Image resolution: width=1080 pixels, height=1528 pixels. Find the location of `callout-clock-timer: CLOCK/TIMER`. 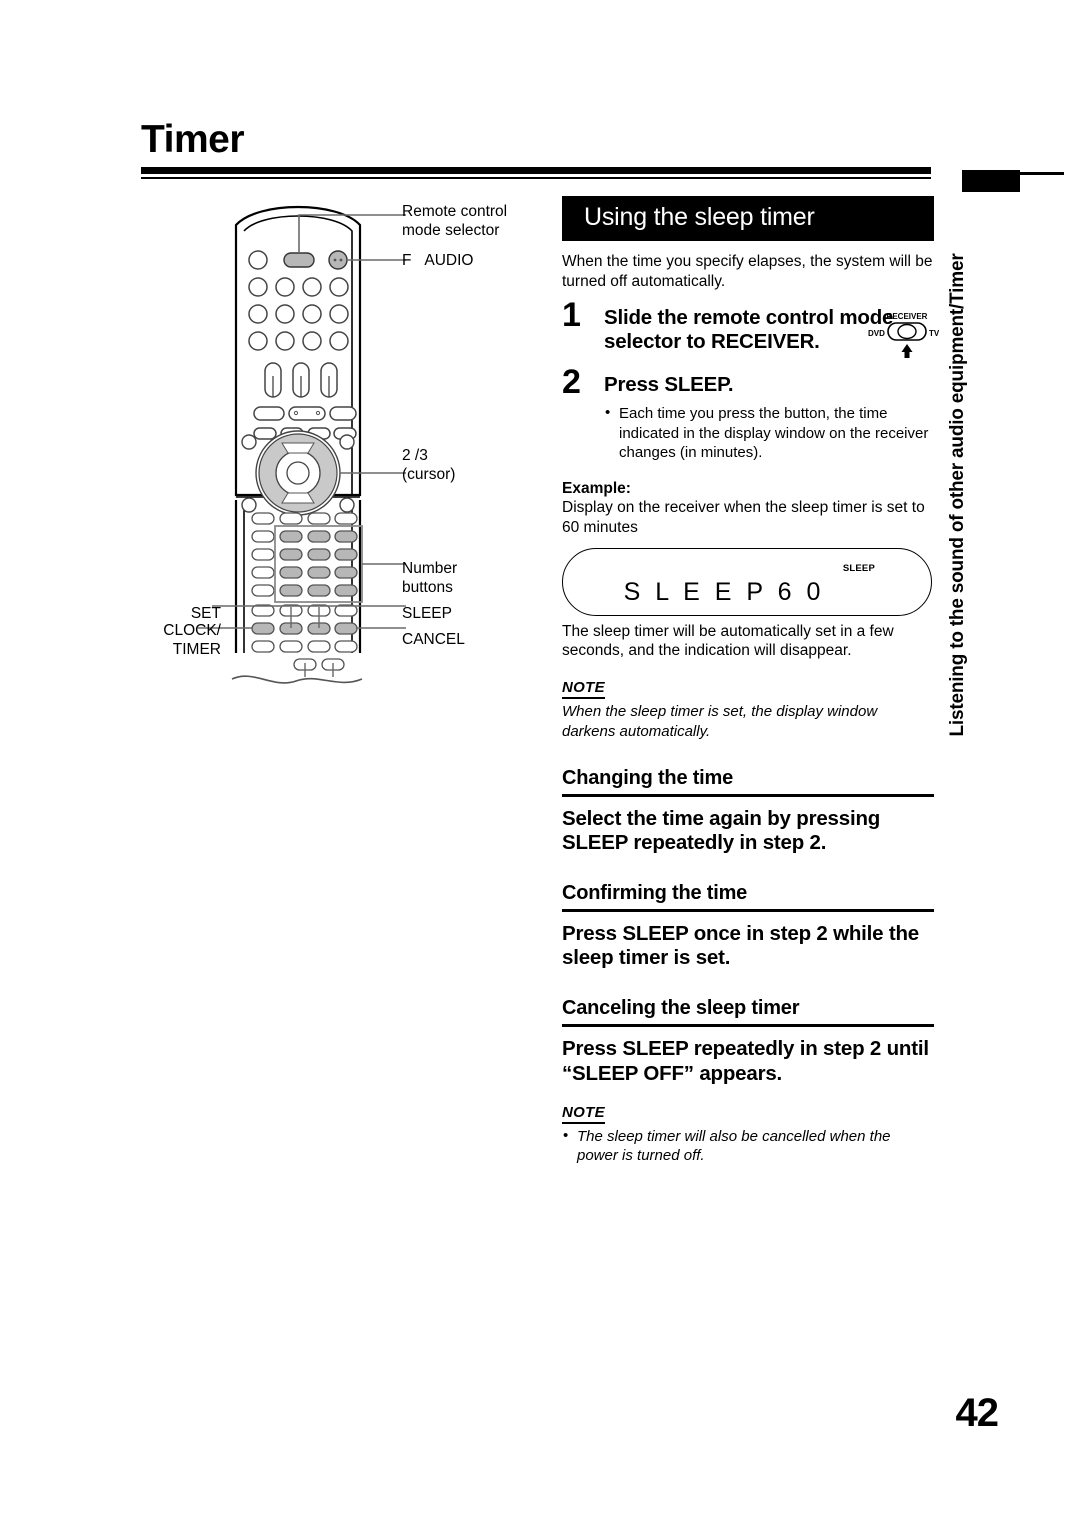

callout-clock-timer: CLOCK/TIMER is located at coordinates (192, 640).